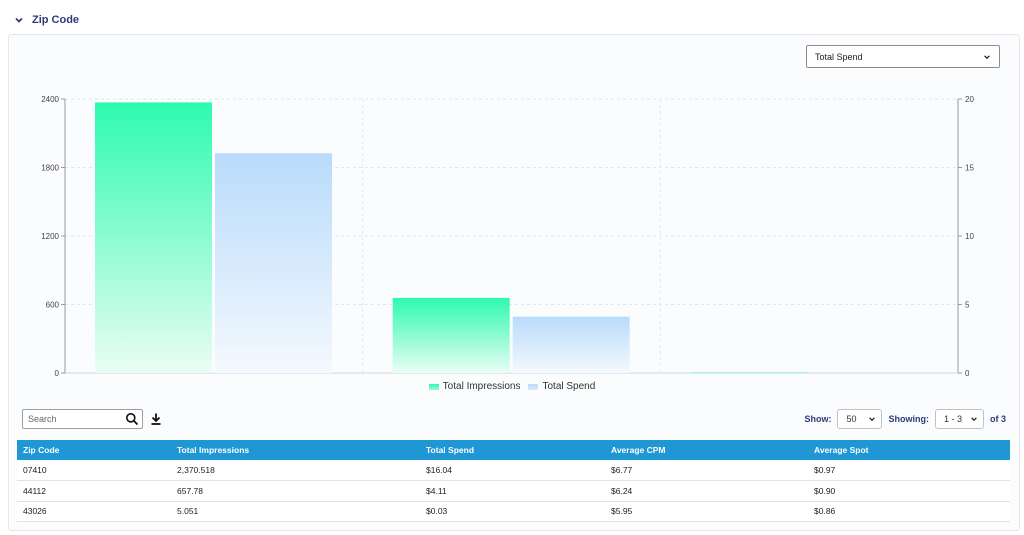  Describe the element at coordinates (94, 450) in the screenshot. I see `column-header-zip-code: Zip Code` at that location.